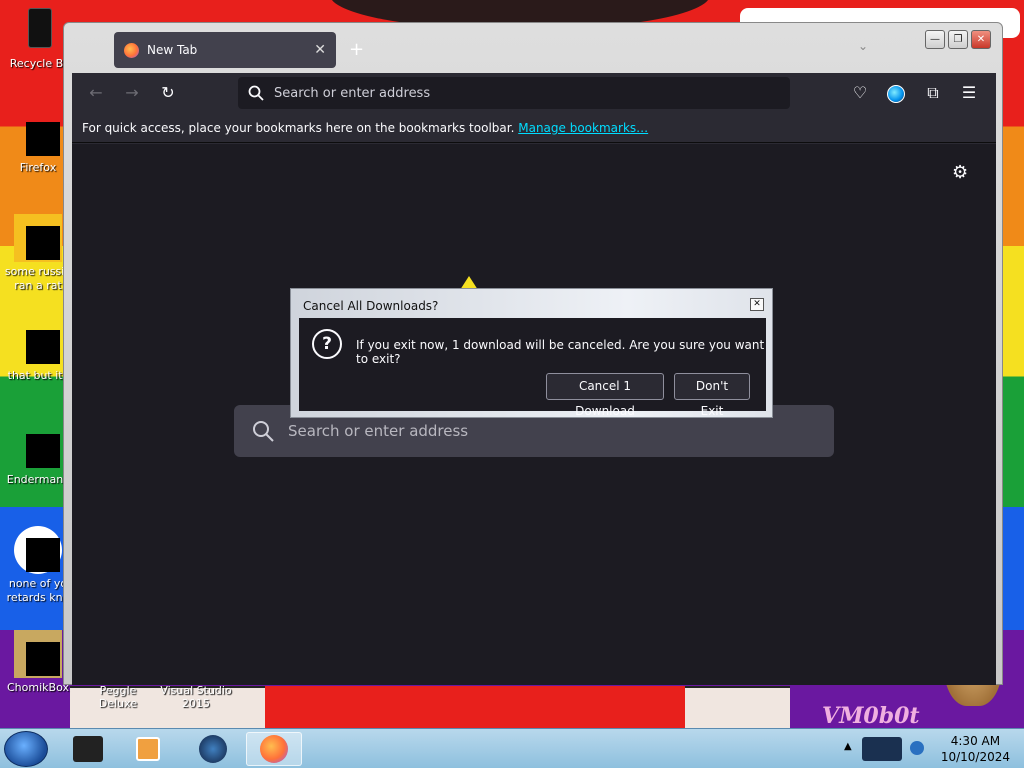 The width and height of the screenshot is (1024, 768). I want to click on media-player-icon, so click(148, 749).